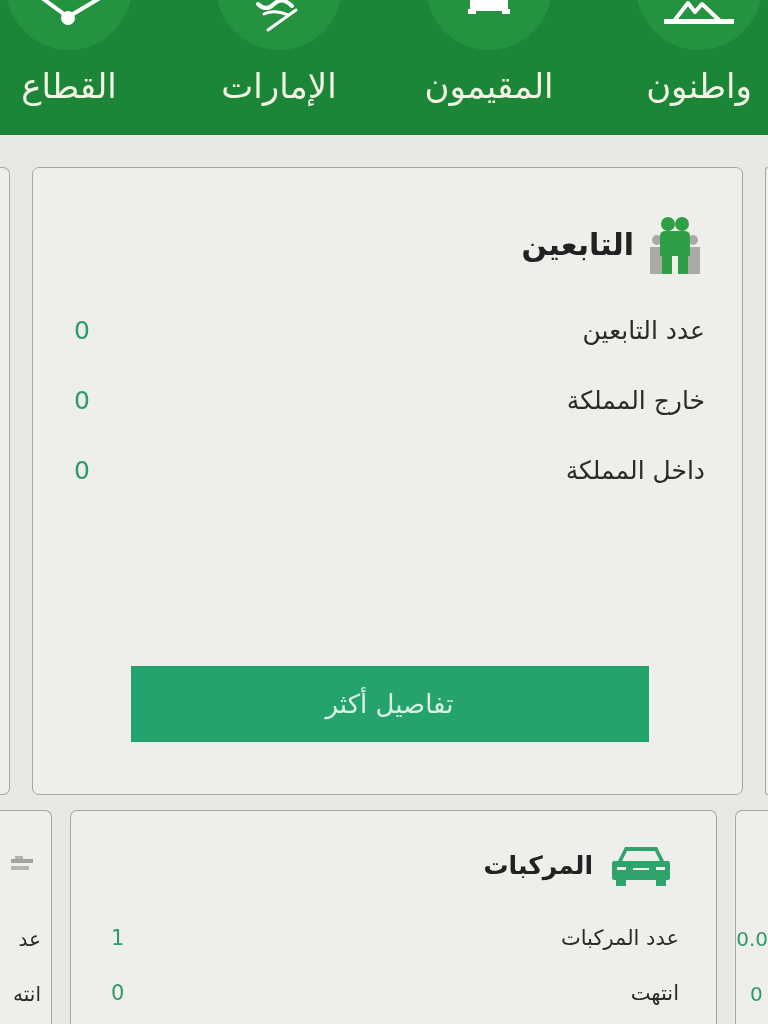  Describe the element at coordinates (619, 938) in the screenshot. I see `stat-label: عدد المركبات` at that location.